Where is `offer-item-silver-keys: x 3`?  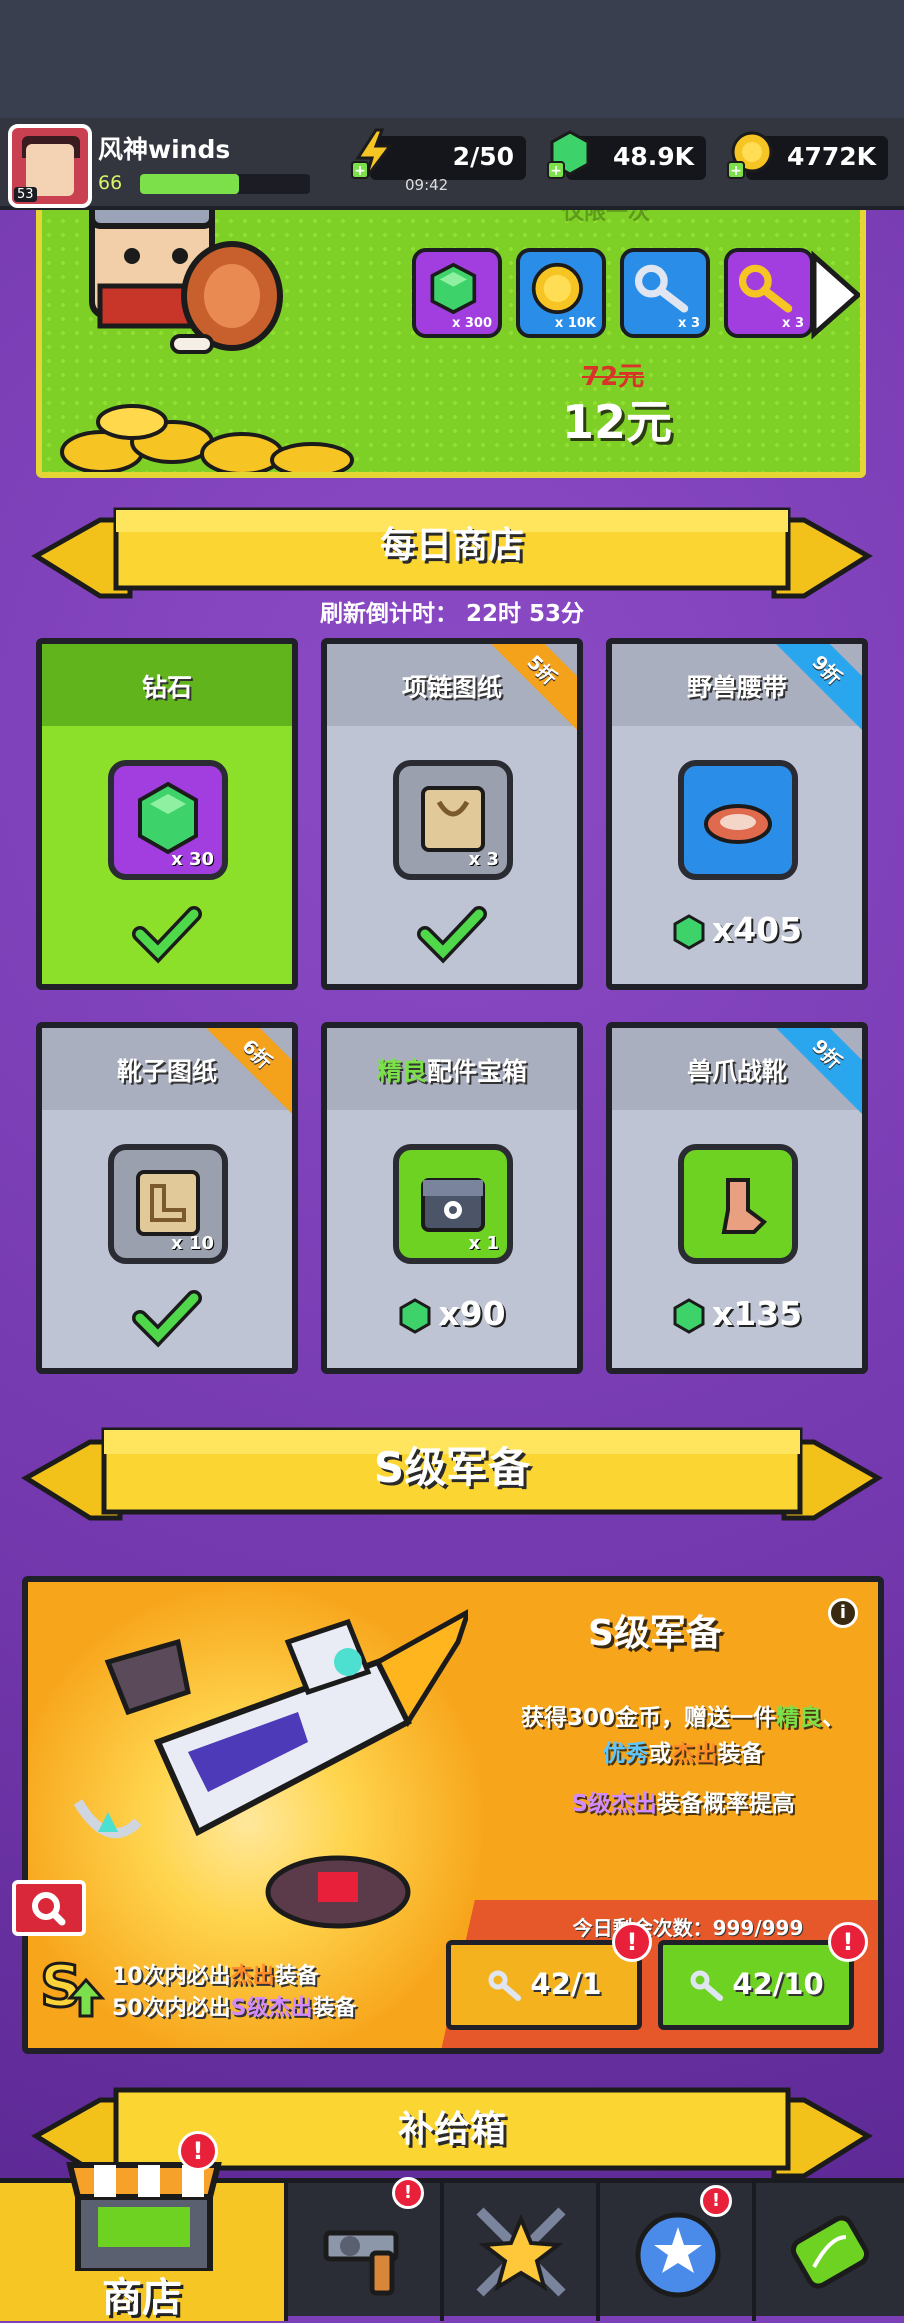 offer-item-silver-keys: x 3 is located at coordinates (665, 293).